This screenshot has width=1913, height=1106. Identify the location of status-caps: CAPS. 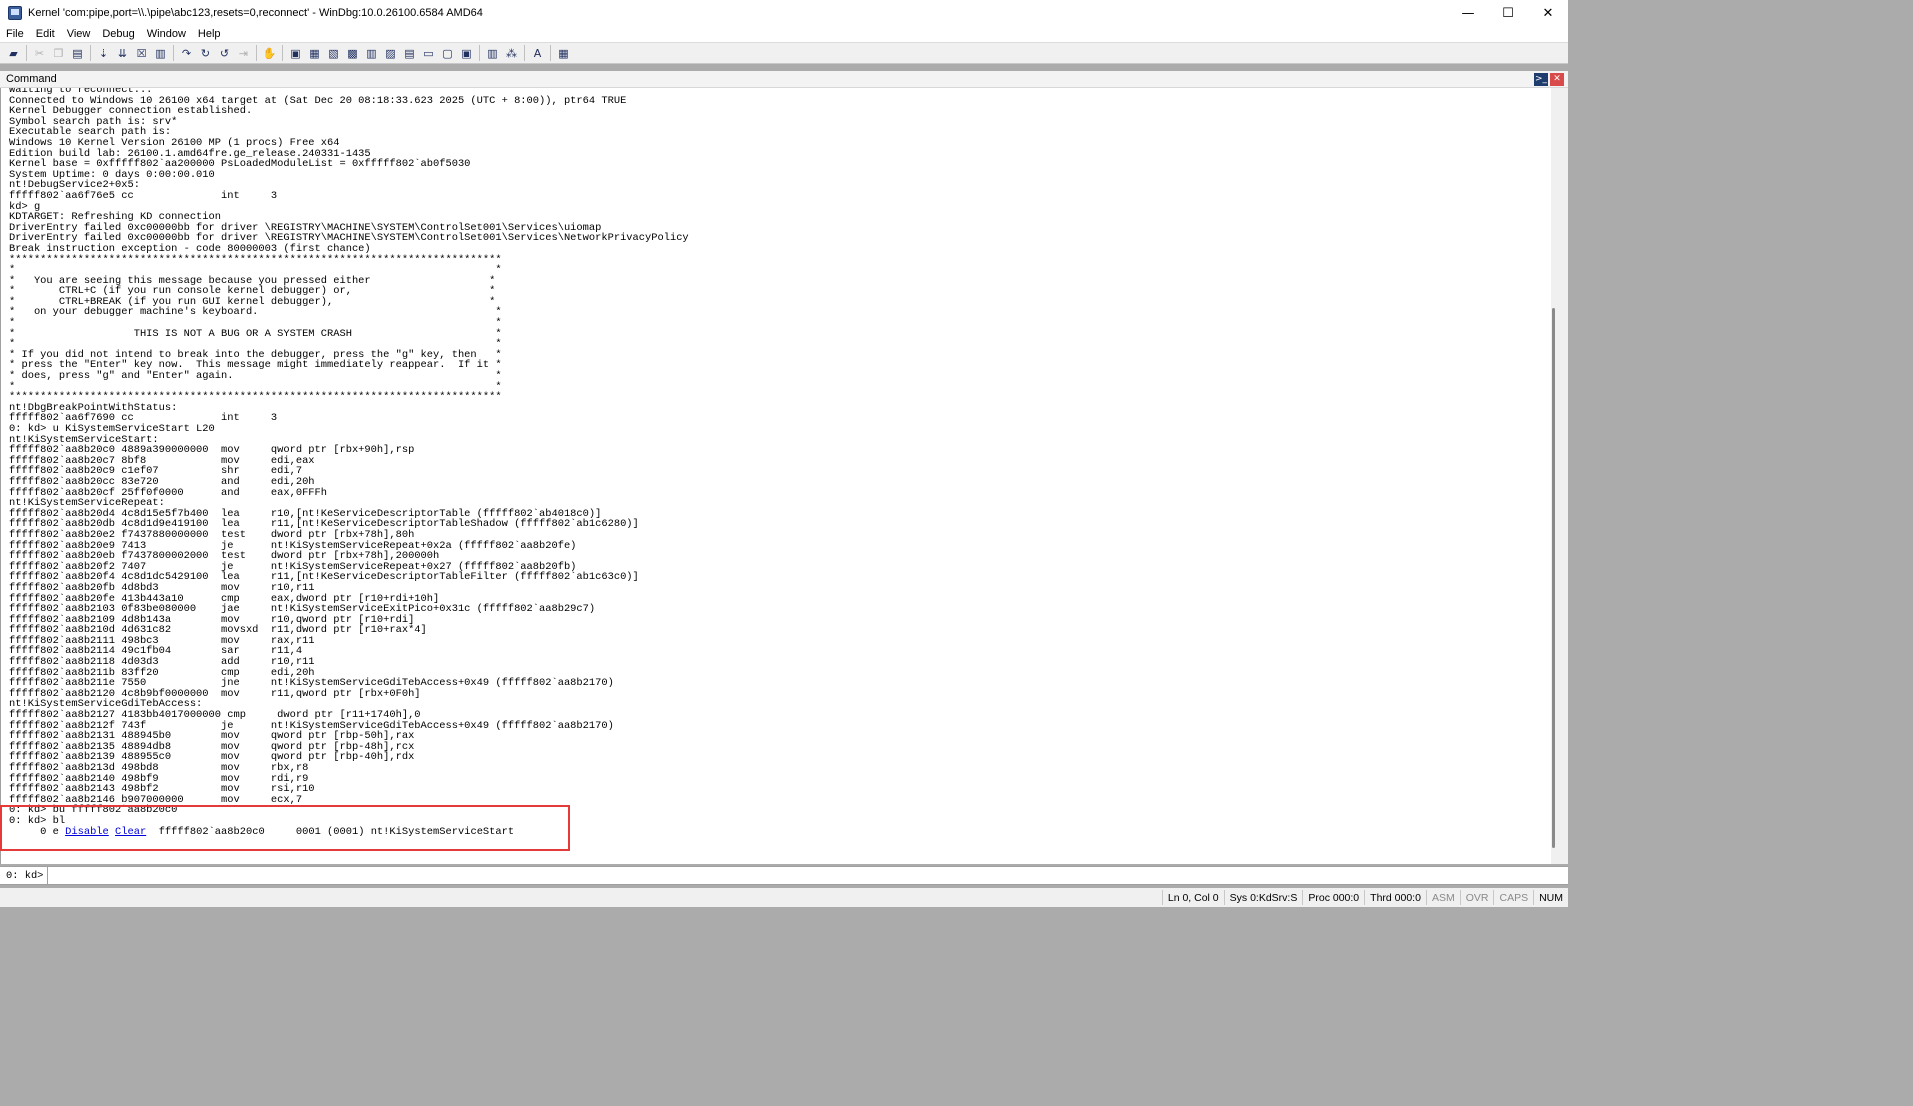
(1513, 897).